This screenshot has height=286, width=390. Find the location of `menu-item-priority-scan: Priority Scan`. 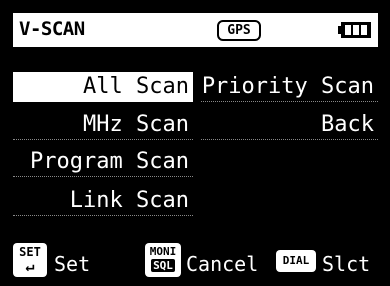

menu-item-priority-scan: Priority Scan is located at coordinates (289, 87).